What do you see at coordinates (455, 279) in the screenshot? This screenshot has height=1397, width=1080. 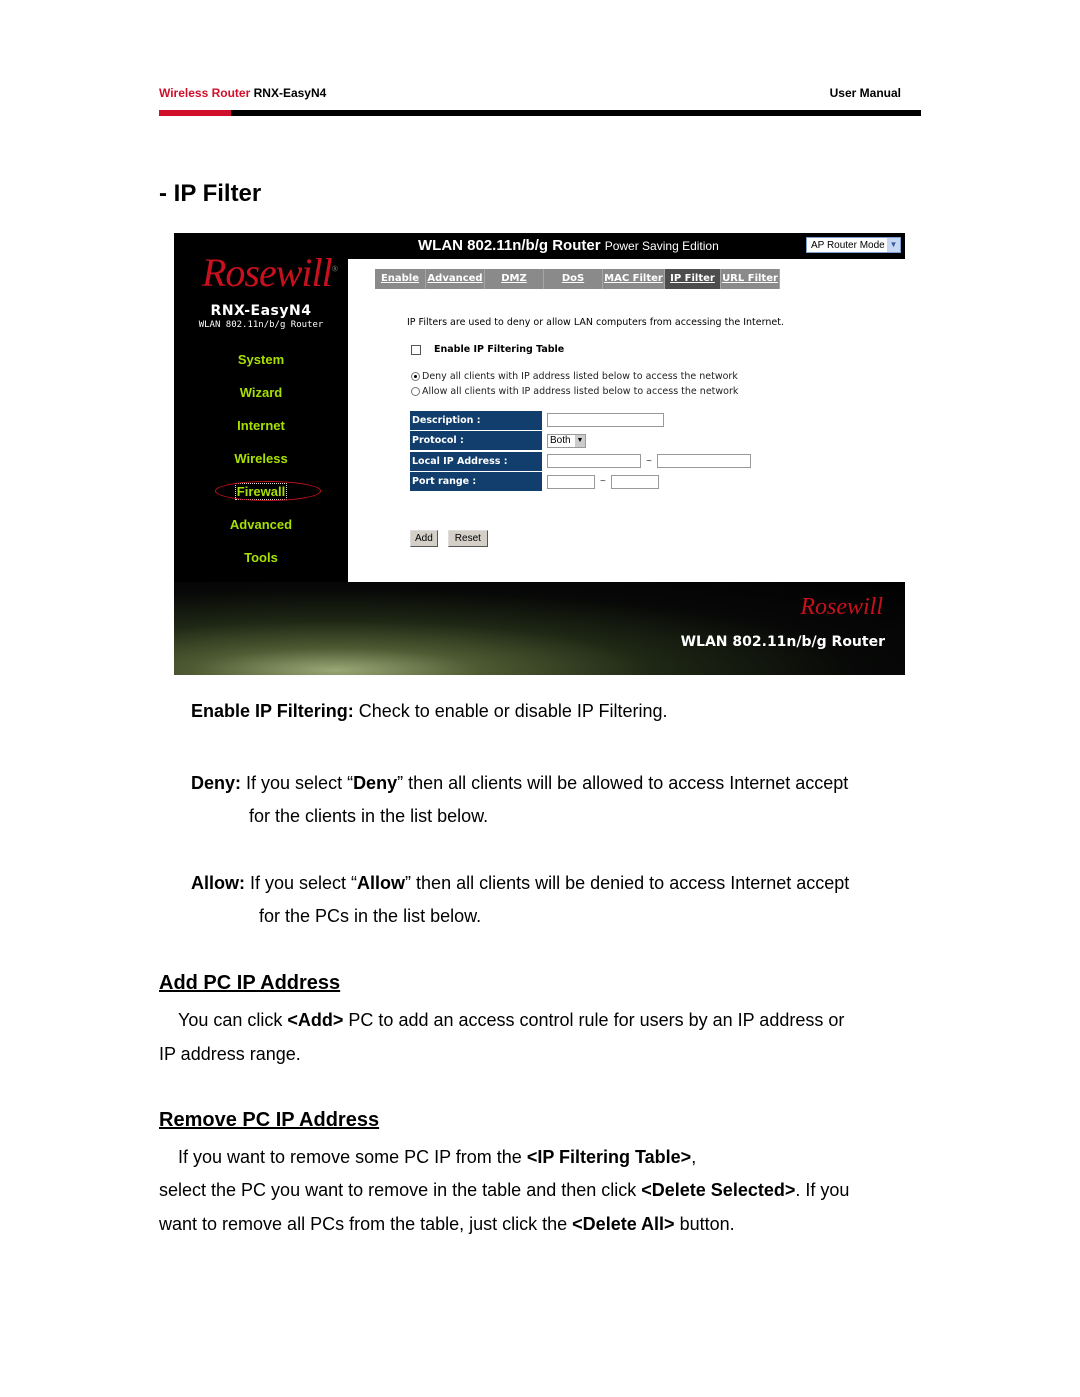 I see `tab-advanced: Advanced` at bounding box center [455, 279].